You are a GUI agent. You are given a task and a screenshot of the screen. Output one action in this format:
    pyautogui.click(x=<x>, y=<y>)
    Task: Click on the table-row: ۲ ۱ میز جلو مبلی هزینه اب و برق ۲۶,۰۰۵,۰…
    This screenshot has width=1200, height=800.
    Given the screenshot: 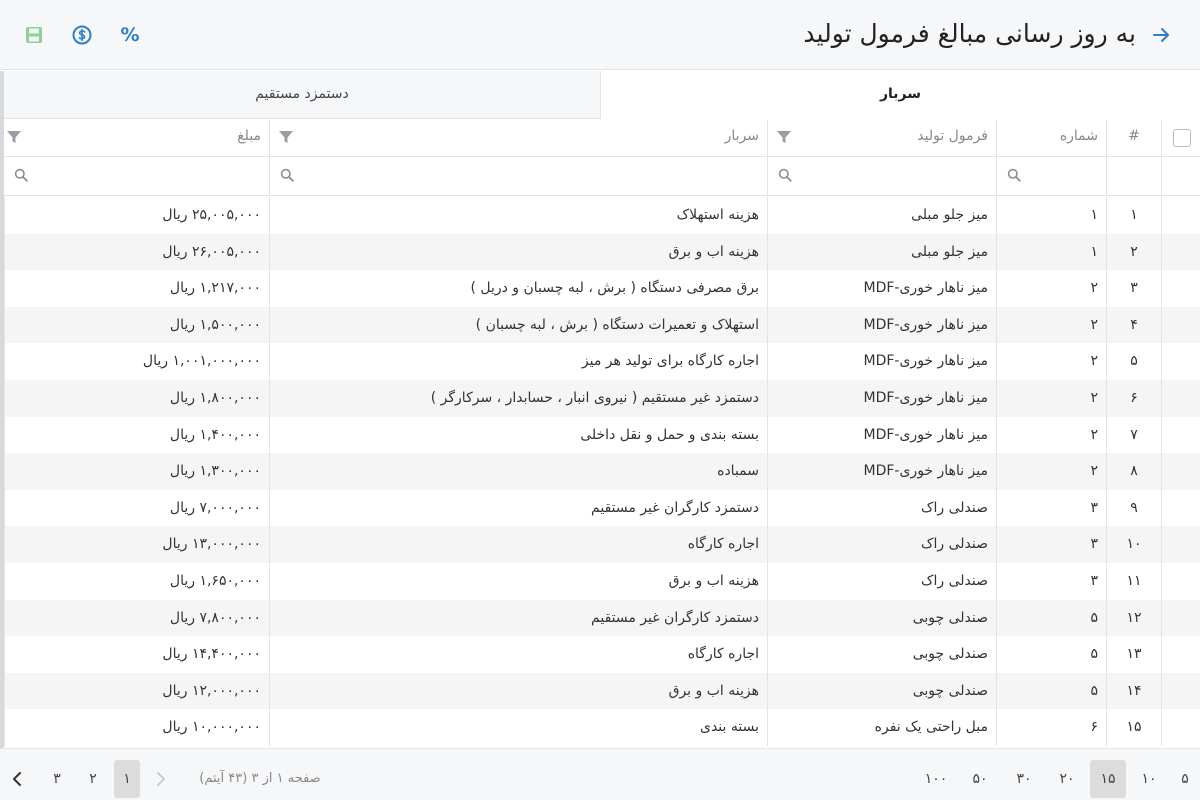 What is the action you would take?
    pyautogui.click(x=602, y=252)
    